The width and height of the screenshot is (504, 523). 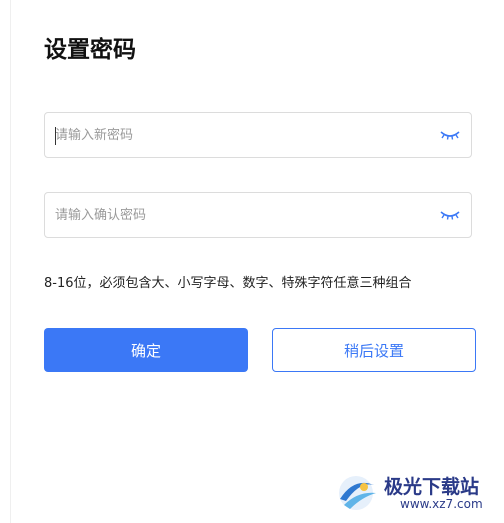 I want to click on confirm-button: 确定, so click(x=146, y=350).